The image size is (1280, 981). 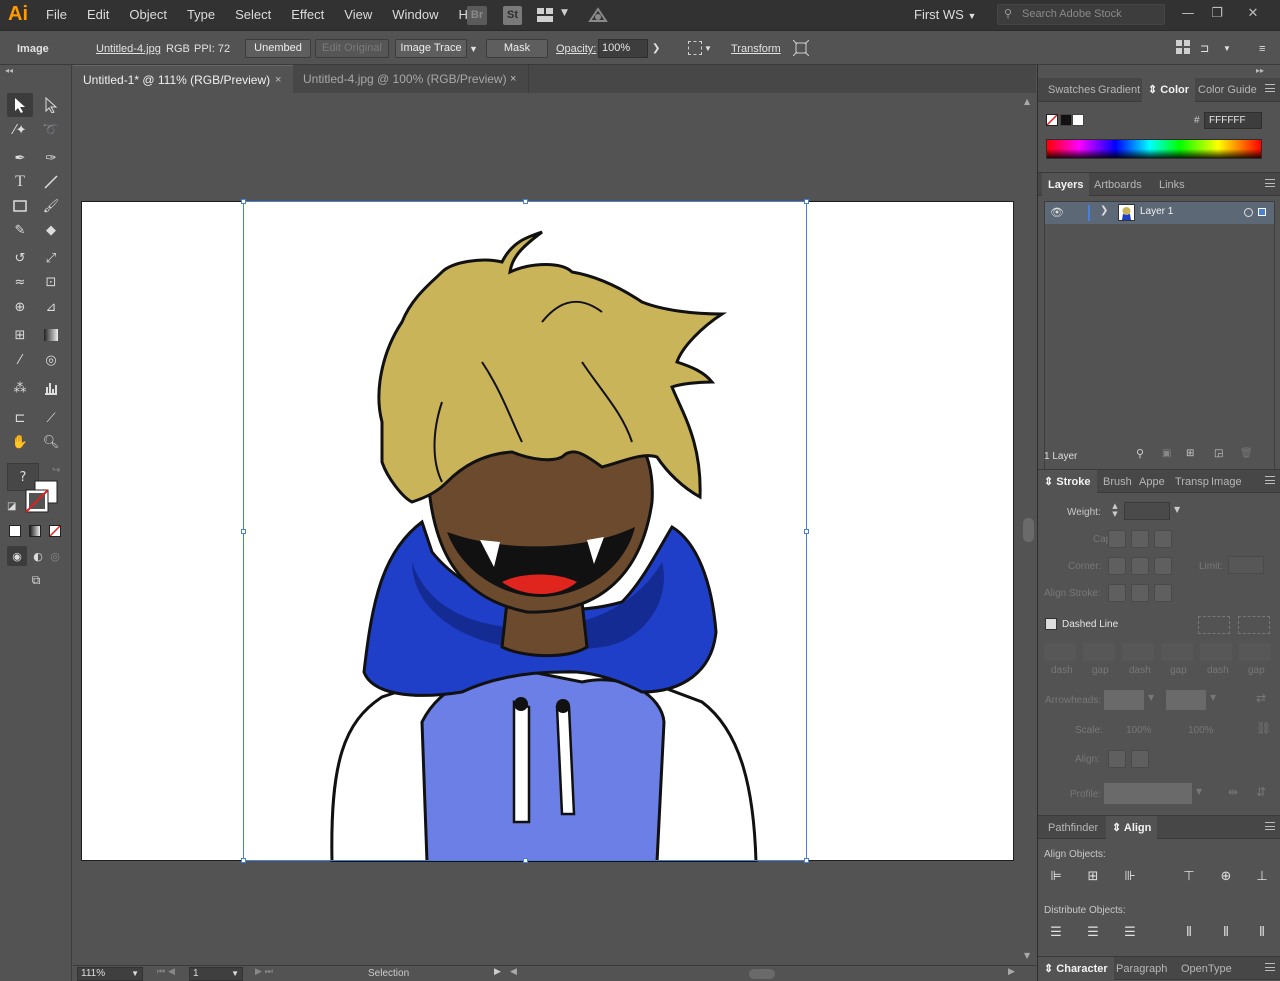 What do you see at coordinates (1057, 212) in the screenshot?
I see `visibility-eye-icon: 👁︎` at bounding box center [1057, 212].